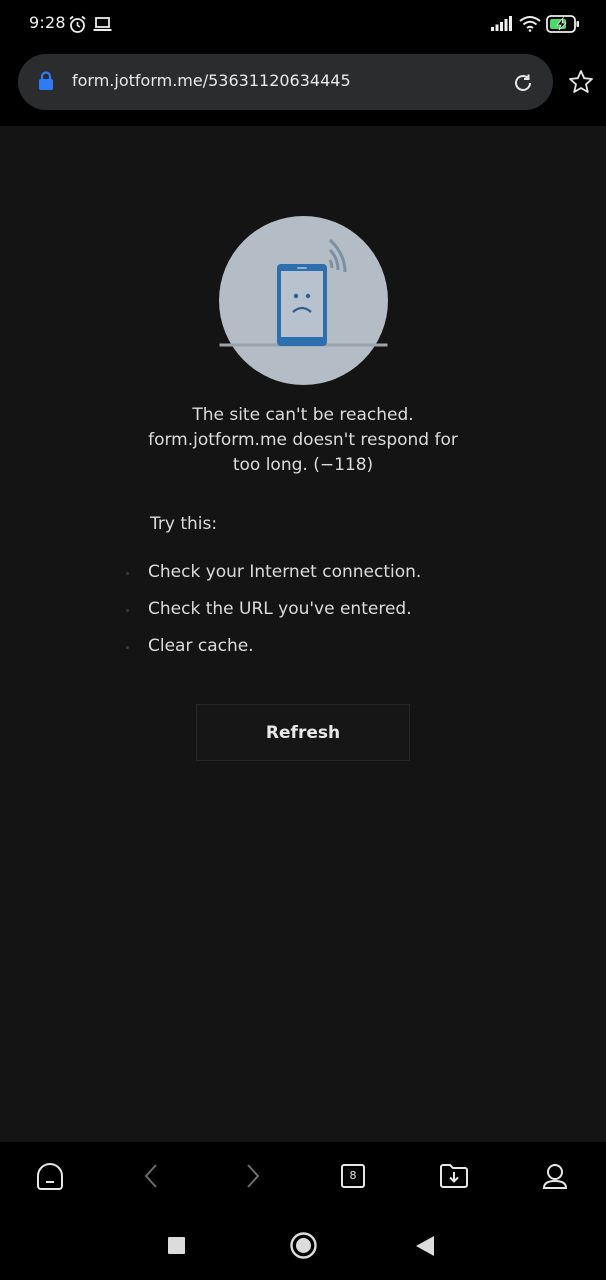 The height and width of the screenshot is (1280, 606). Describe the element at coordinates (50, 1176) in the screenshot. I see `home-icon` at that location.